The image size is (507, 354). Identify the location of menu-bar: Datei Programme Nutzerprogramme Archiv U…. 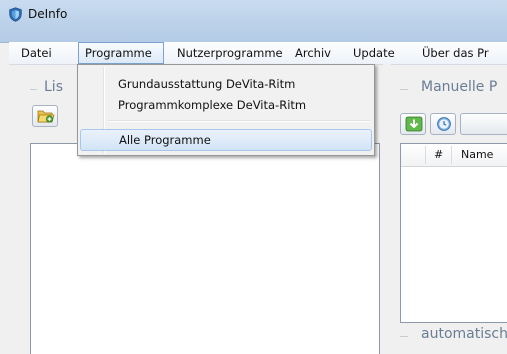
(258, 53).